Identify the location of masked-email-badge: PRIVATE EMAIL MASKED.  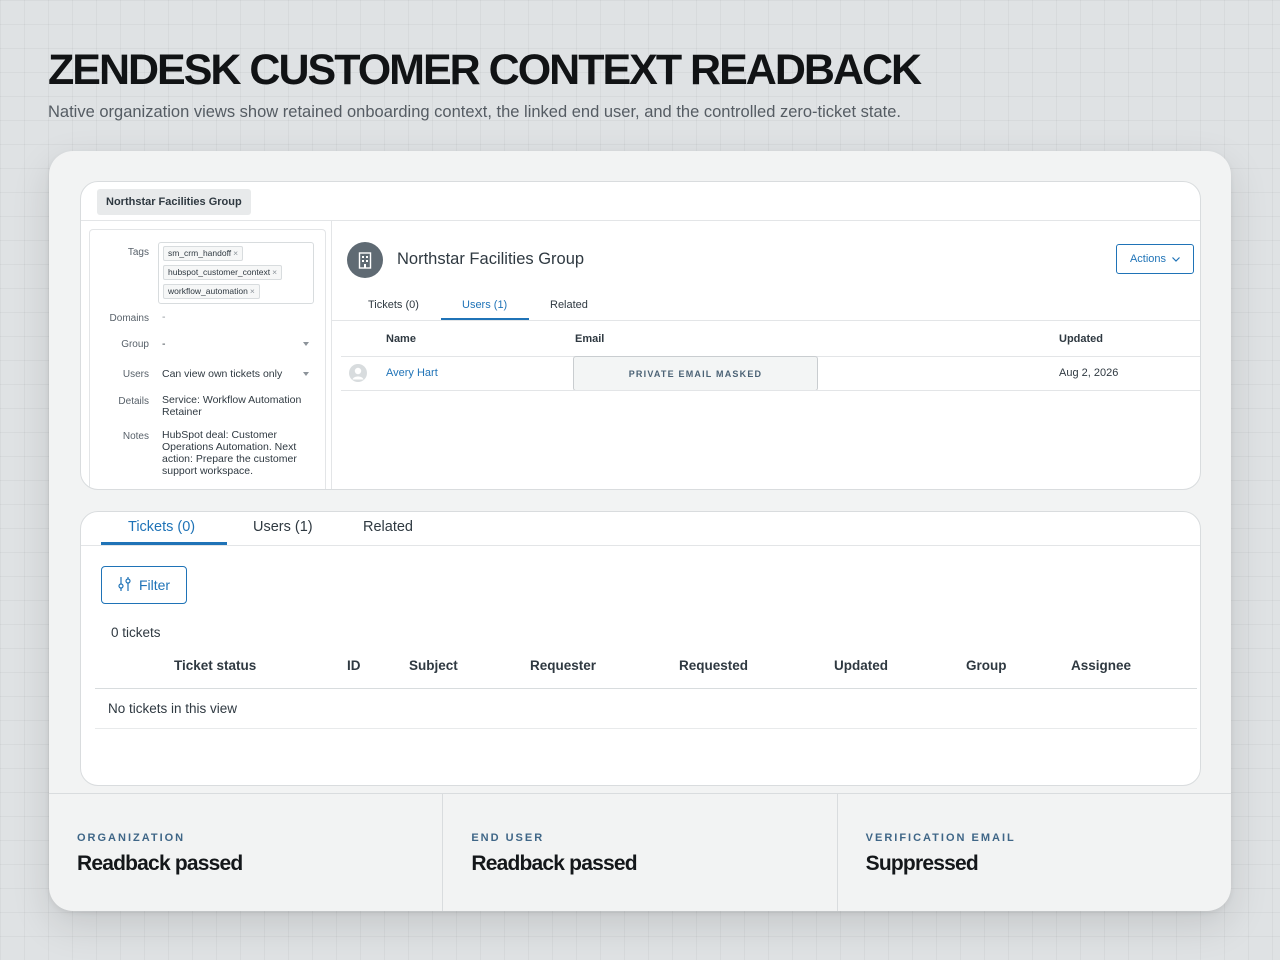
(695, 373).